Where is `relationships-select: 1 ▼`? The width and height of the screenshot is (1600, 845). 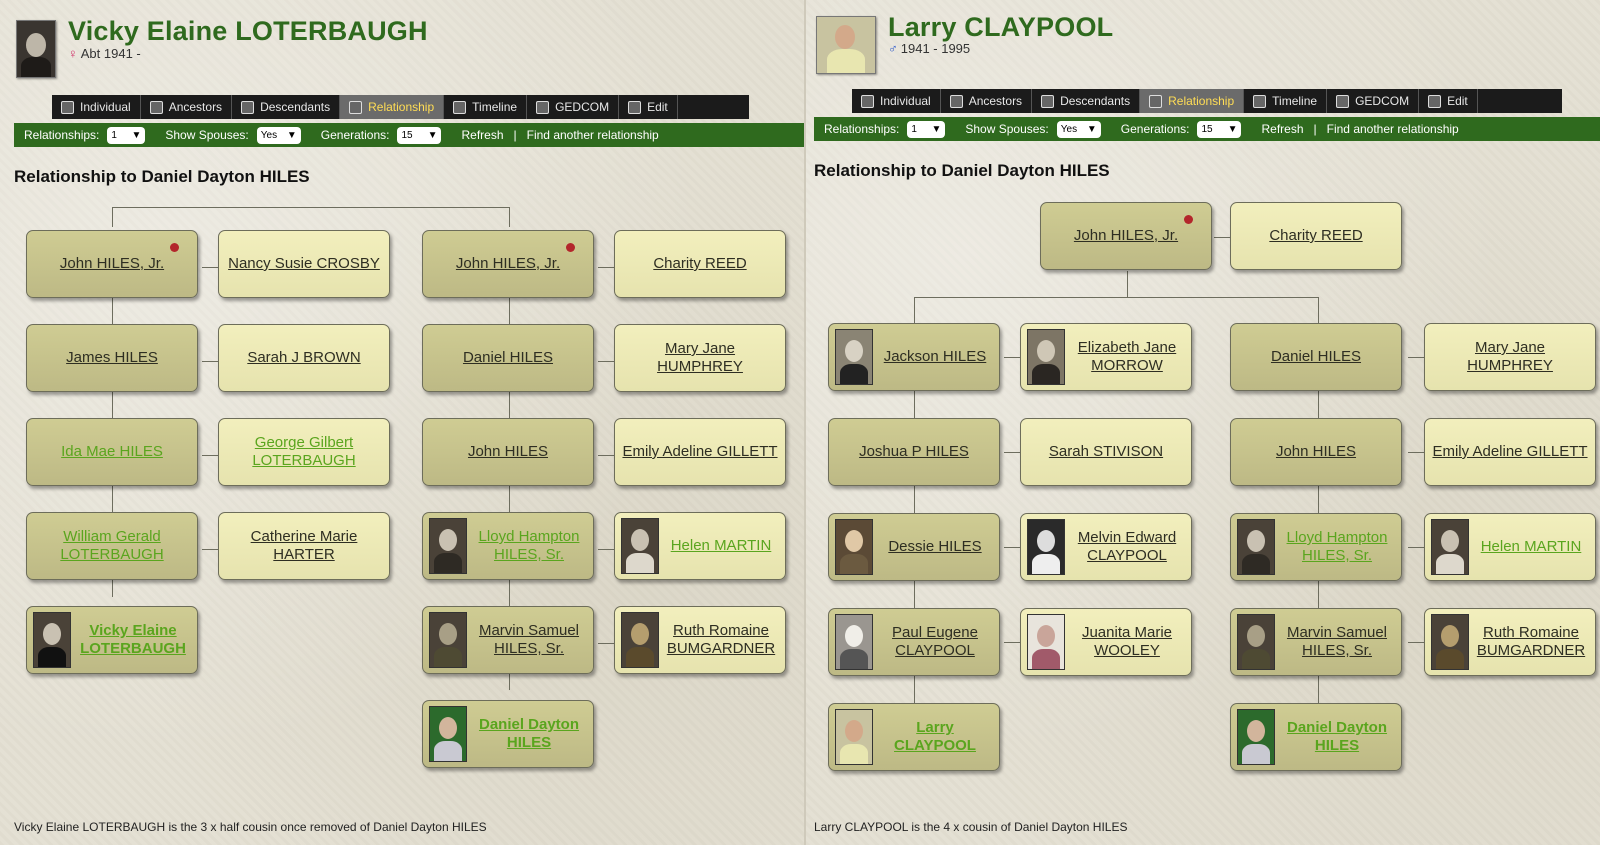 relationships-select: 1 ▼ is located at coordinates (126, 135).